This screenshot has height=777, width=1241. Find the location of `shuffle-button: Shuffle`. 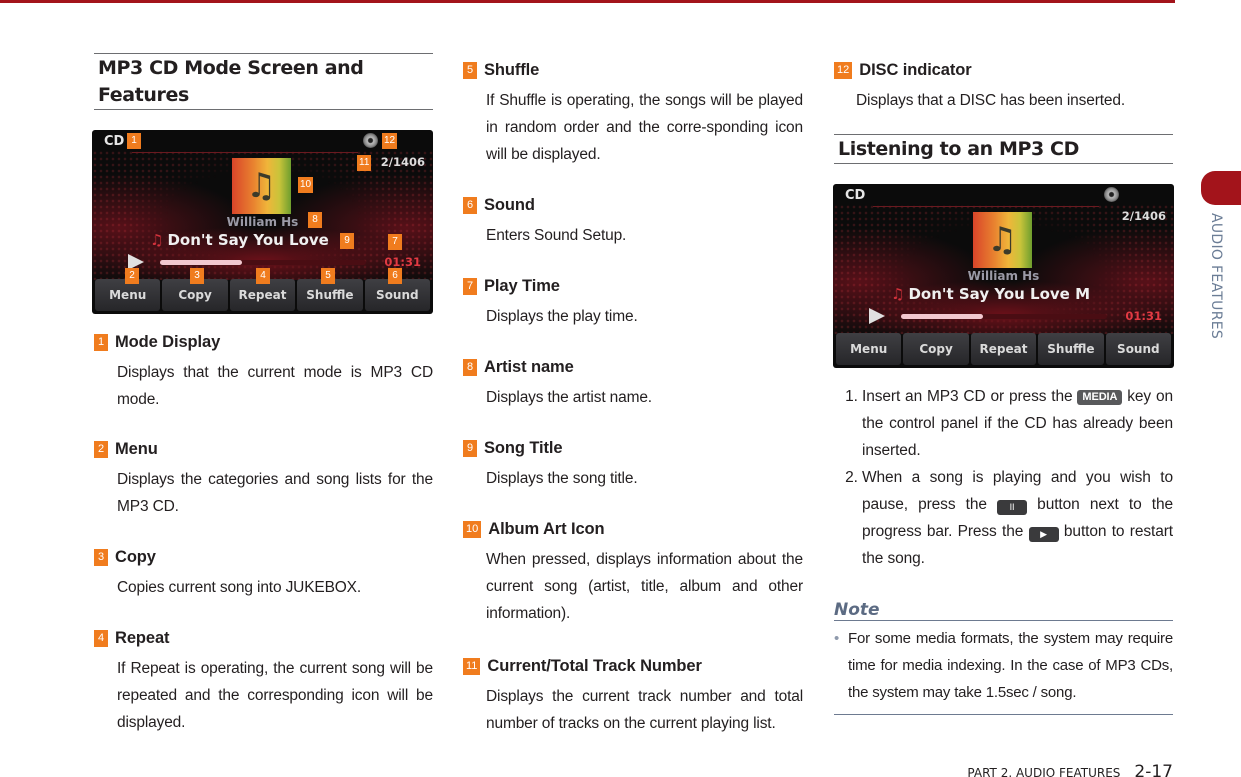

shuffle-button: Shuffle is located at coordinates (1071, 349).